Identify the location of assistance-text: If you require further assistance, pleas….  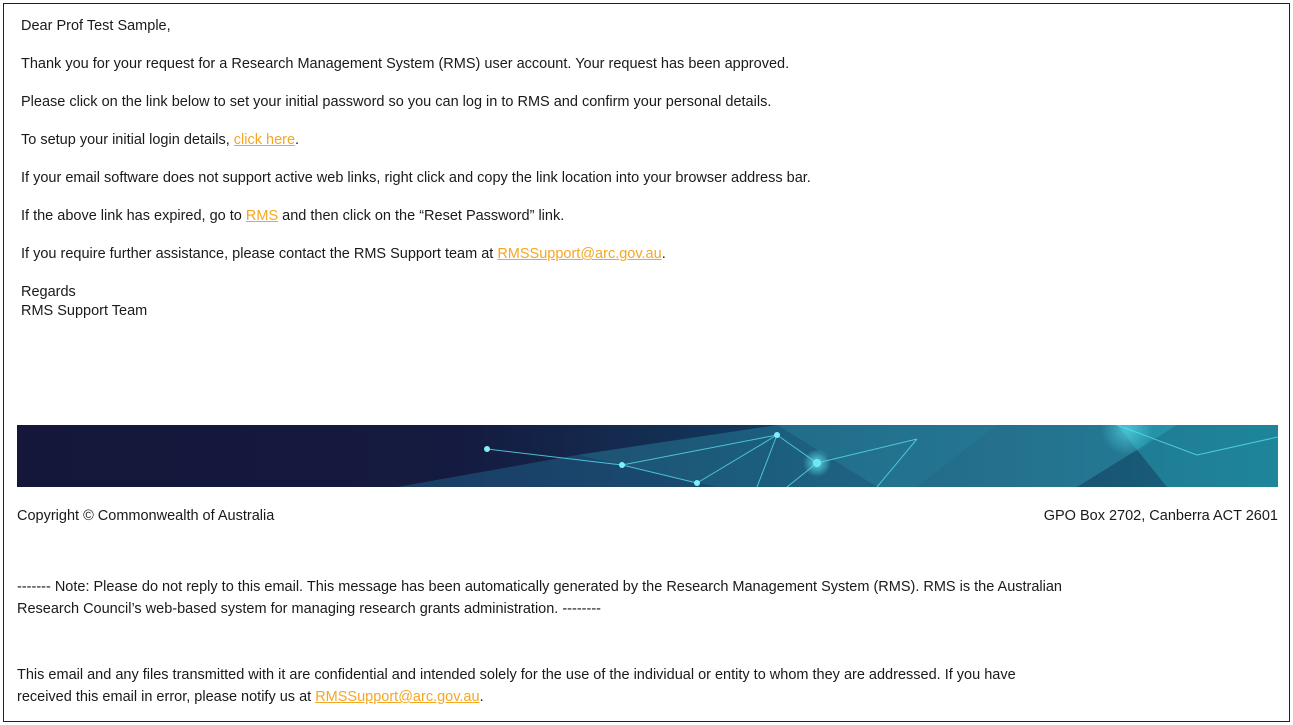
(259, 254).